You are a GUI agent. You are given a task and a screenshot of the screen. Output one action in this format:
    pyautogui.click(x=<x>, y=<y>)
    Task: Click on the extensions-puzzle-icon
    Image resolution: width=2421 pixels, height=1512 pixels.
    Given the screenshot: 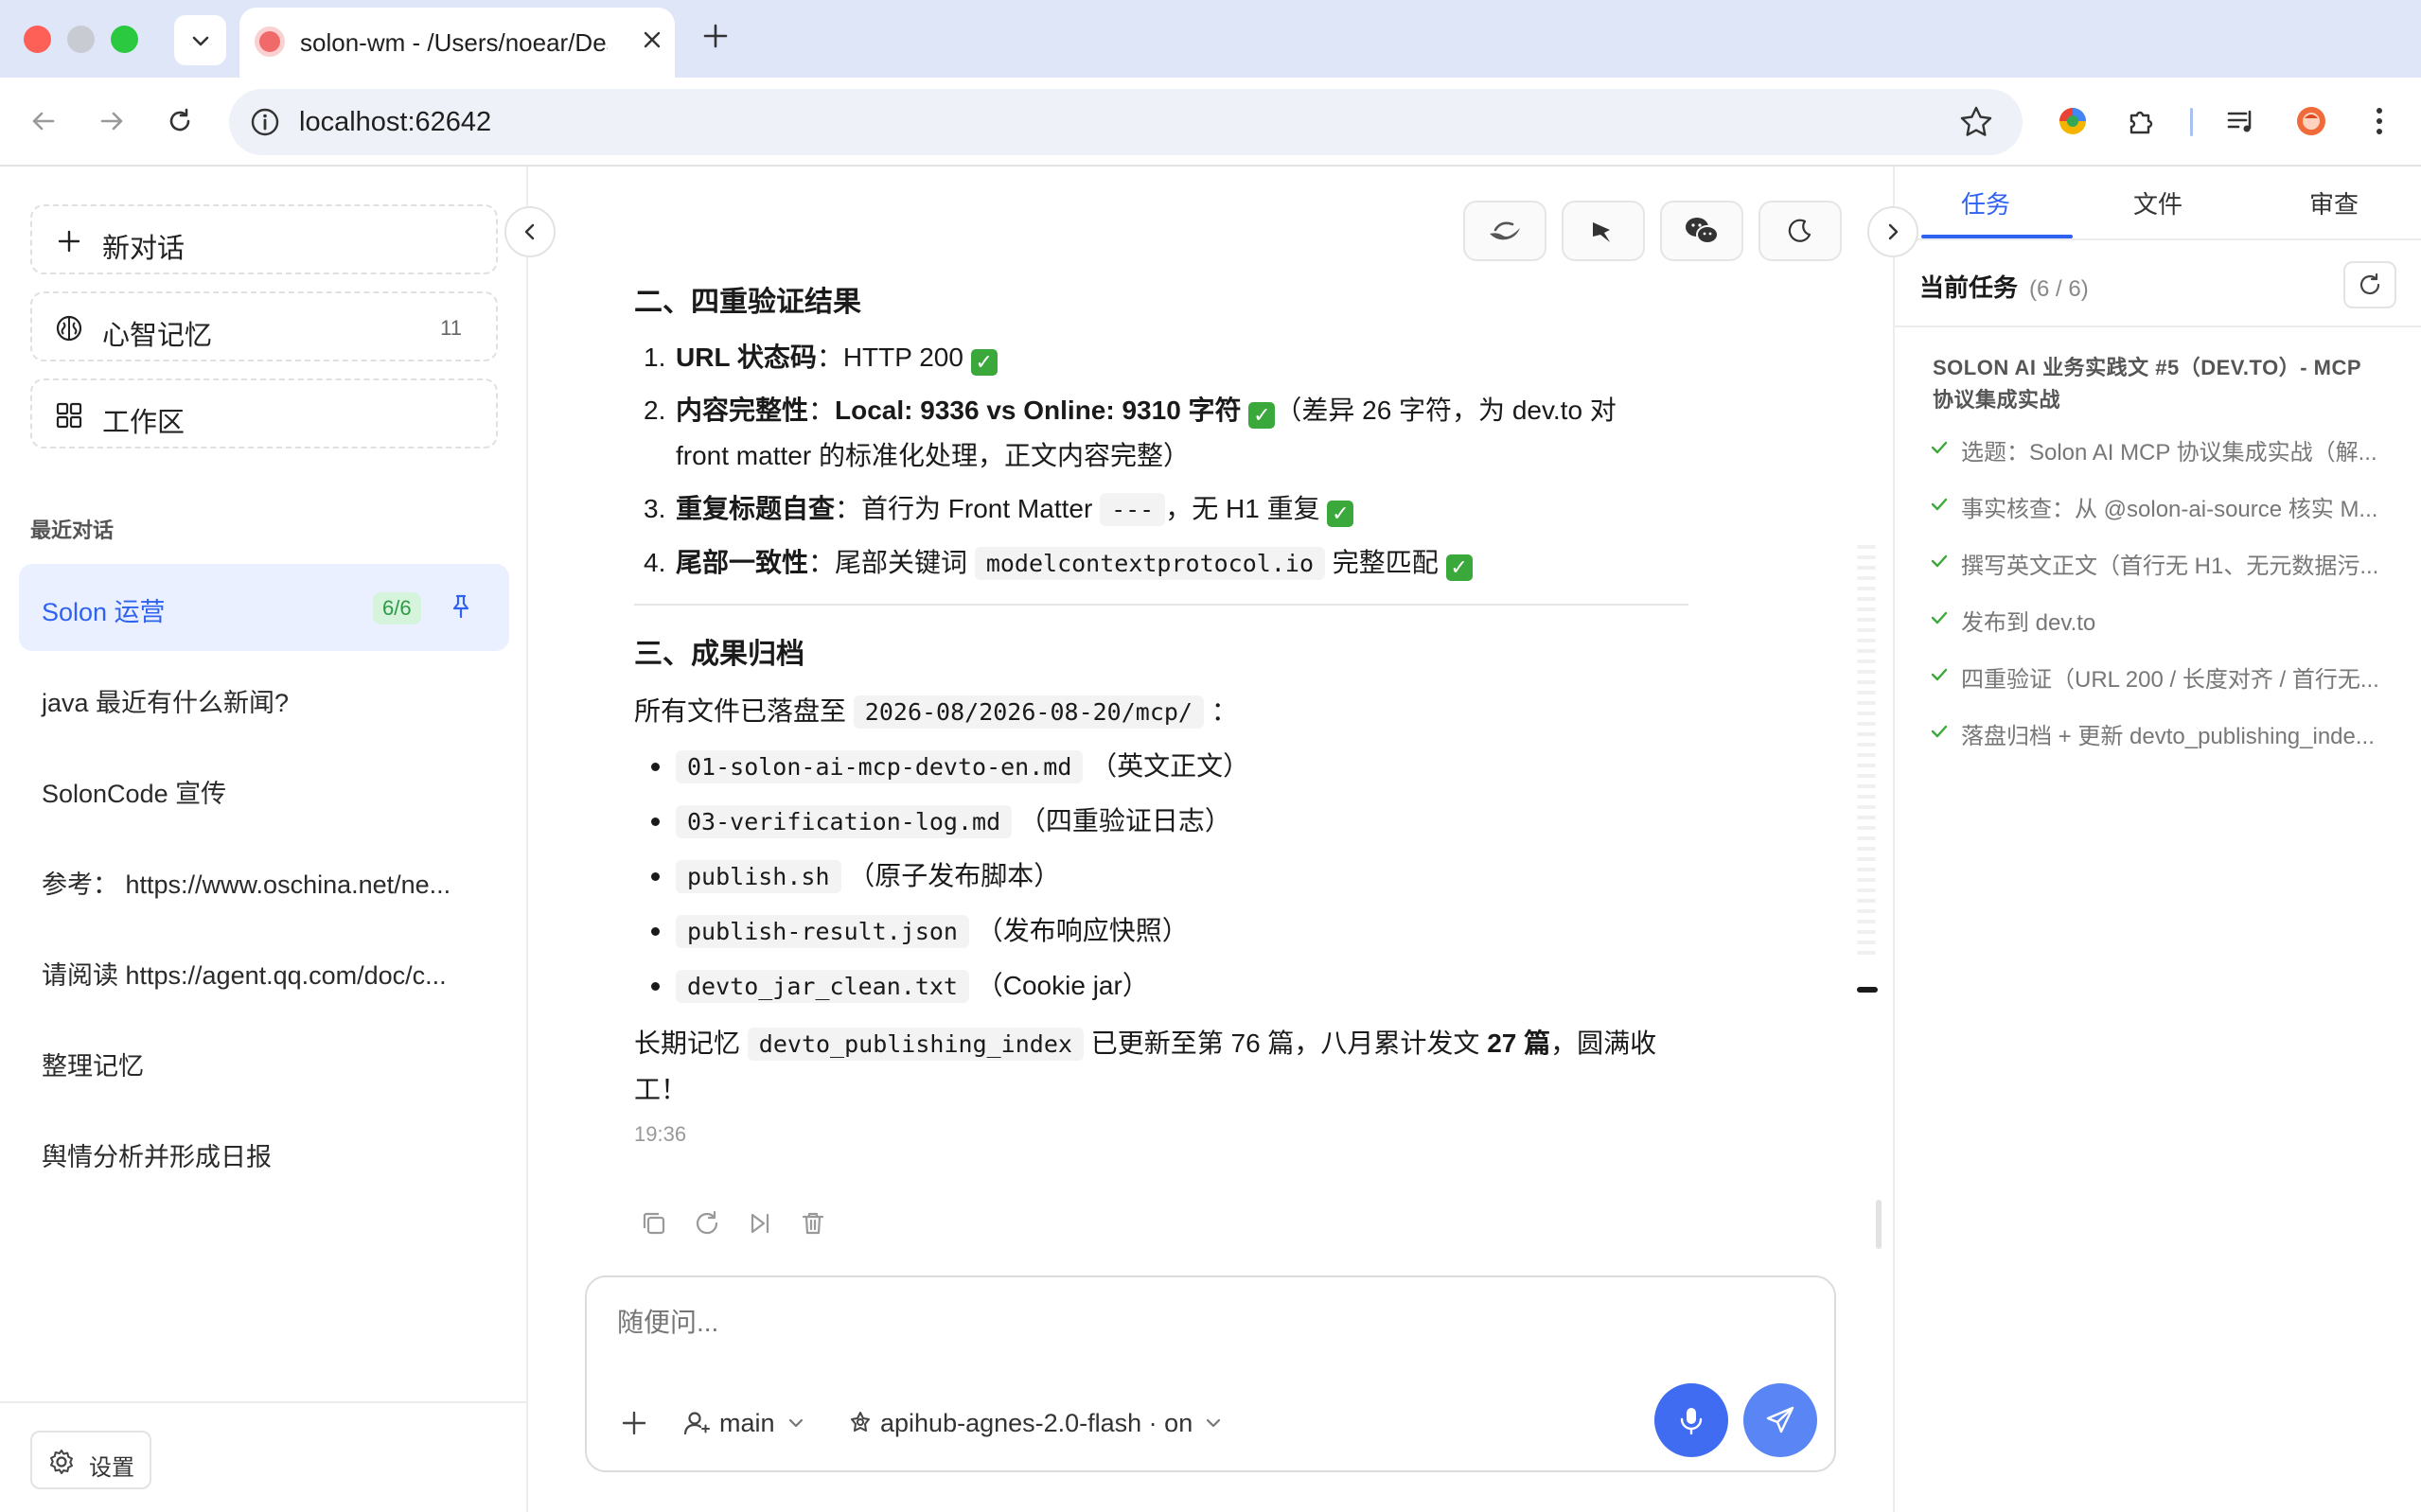 What is the action you would take?
    pyautogui.click(x=2141, y=121)
    